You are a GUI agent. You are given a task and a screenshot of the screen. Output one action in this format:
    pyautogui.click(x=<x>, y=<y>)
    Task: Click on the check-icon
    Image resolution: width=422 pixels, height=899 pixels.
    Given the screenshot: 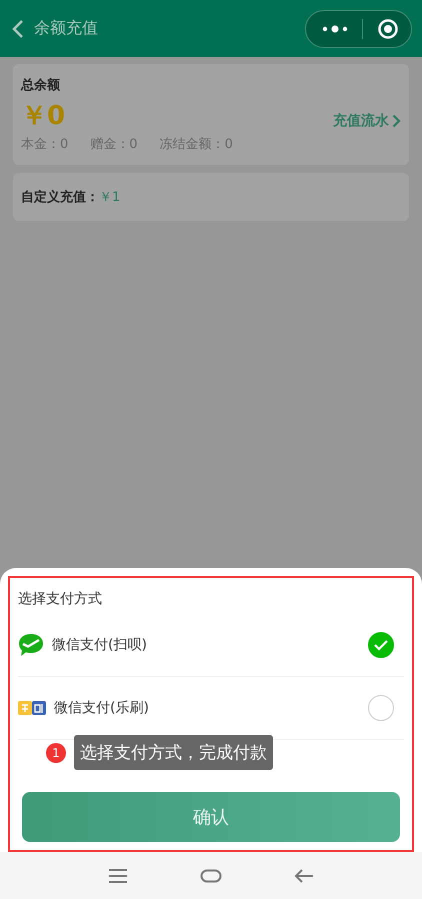 What is the action you would take?
    pyautogui.click(x=381, y=645)
    